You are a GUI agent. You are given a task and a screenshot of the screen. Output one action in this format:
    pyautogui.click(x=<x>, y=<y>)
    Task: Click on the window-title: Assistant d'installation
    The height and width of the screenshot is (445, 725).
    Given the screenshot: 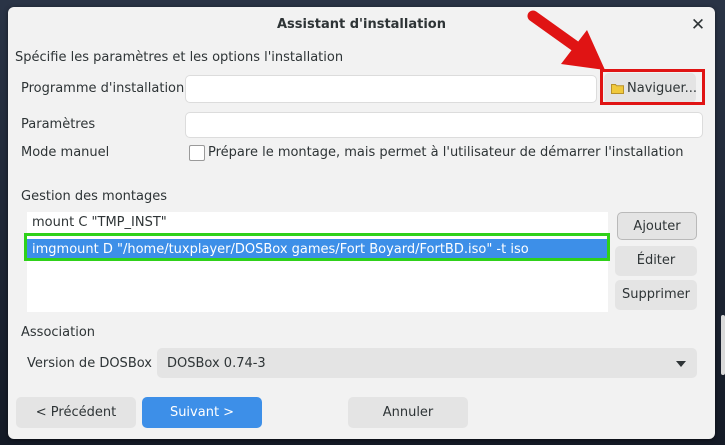 What is the action you would take?
    pyautogui.click(x=361, y=24)
    